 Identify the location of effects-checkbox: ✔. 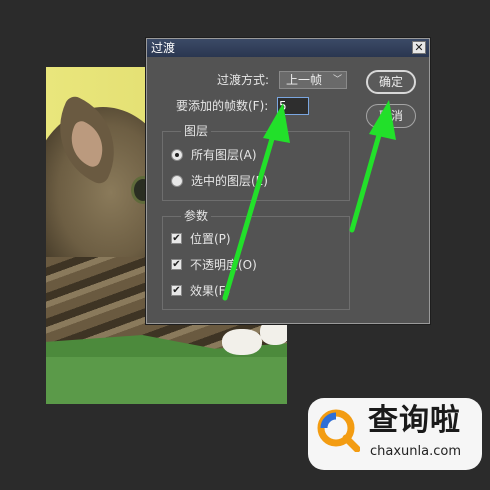
(176, 290).